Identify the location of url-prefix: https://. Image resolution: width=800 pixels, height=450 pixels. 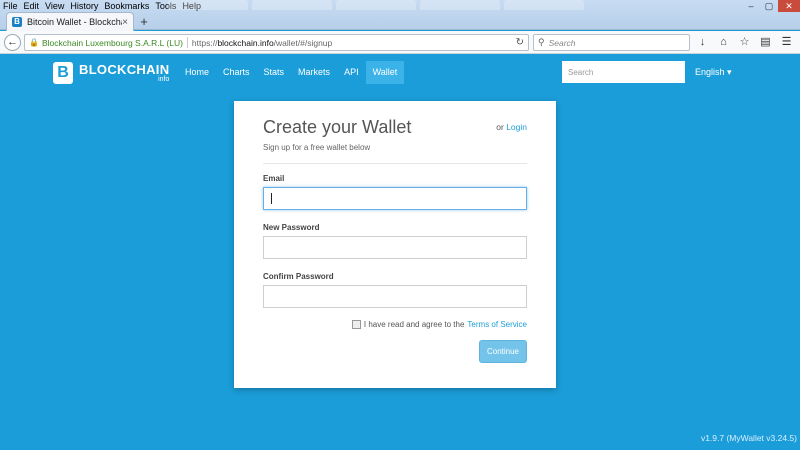
(204, 42).